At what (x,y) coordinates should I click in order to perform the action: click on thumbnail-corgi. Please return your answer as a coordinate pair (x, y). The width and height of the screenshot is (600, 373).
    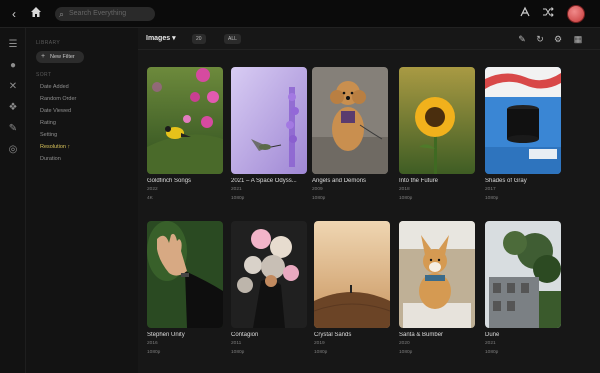
    Looking at the image, I should click on (437, 274).